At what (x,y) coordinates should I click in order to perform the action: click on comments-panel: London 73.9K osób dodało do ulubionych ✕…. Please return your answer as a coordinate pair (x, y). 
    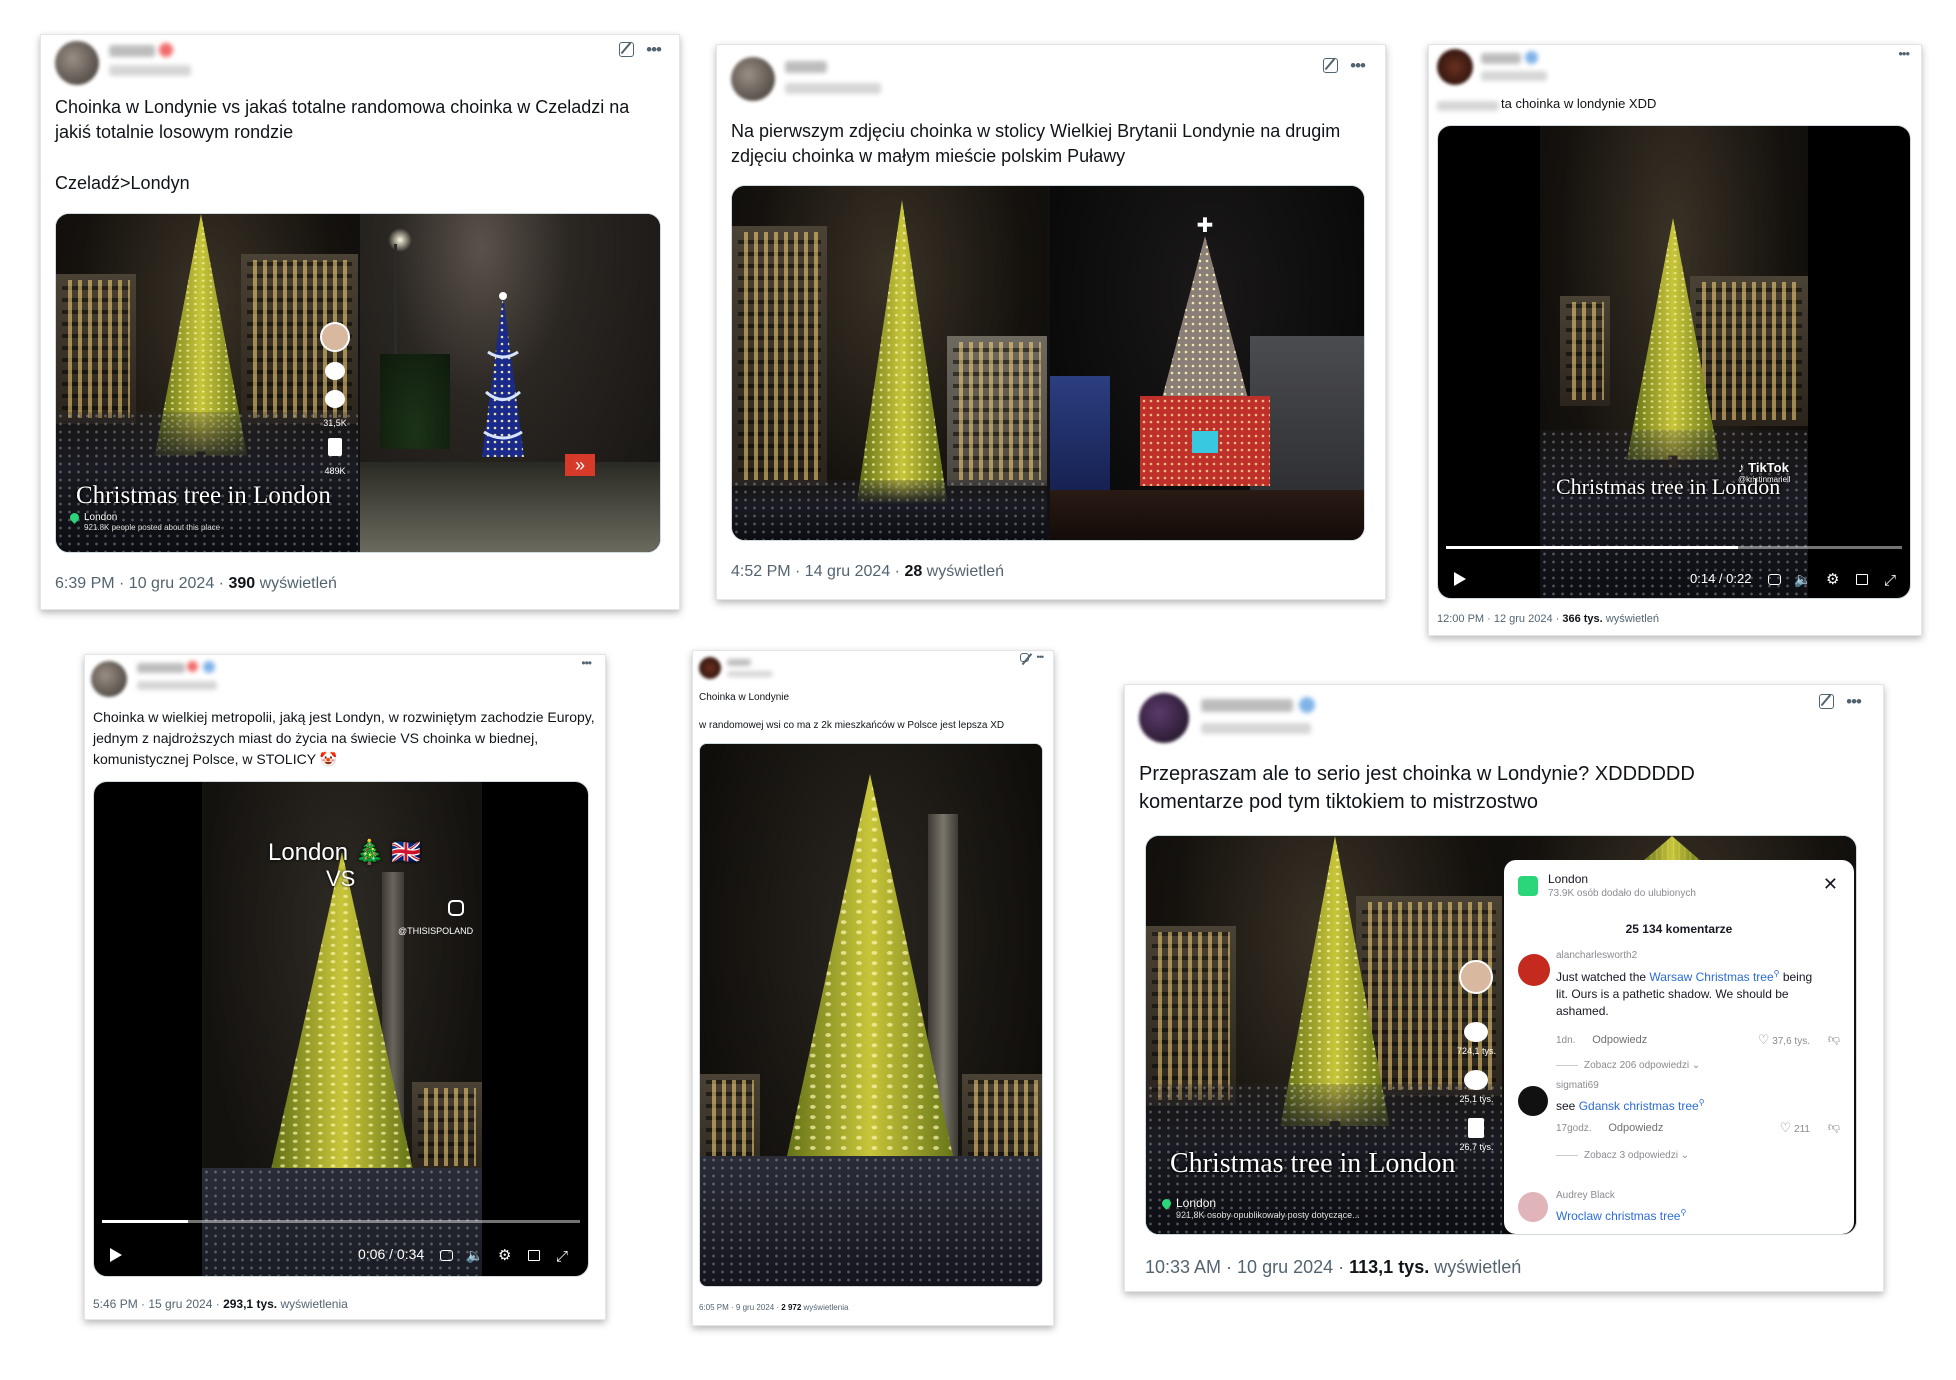
    Looking at the image, I should click on (1679, 1047).